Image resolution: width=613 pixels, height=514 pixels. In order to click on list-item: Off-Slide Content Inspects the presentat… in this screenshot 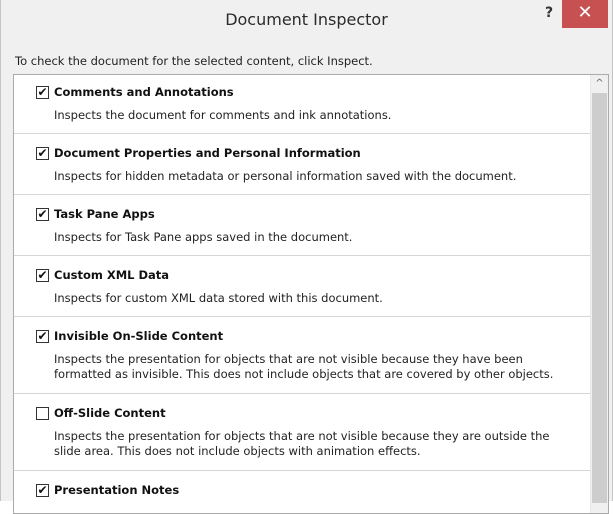, I will do `click(303, 432)`.